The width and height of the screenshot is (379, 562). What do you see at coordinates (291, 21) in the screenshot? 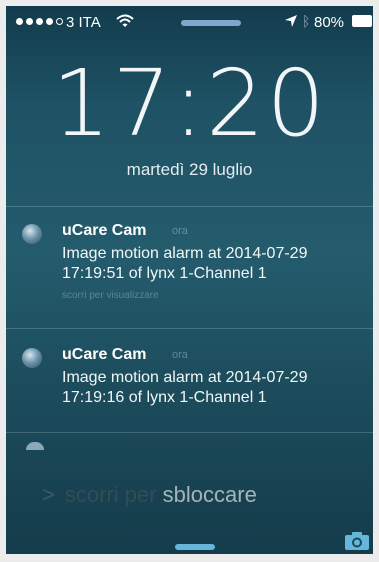
I see `location-arrow-icon` at bounding box center [291, 21].